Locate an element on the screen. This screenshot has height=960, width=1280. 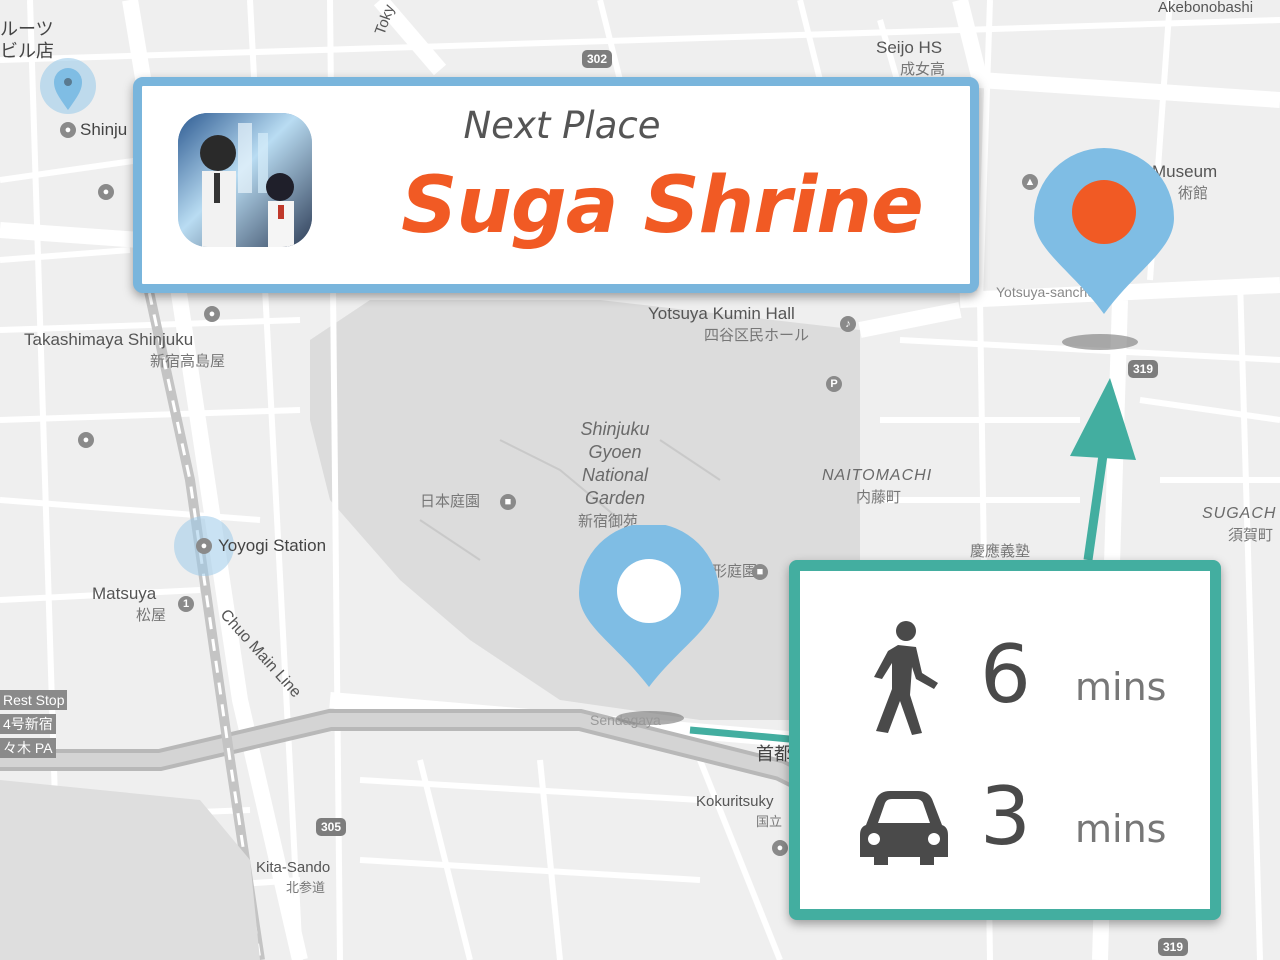
label-rest-jp1: 4号新宿 is located at coordinates (28, 724).